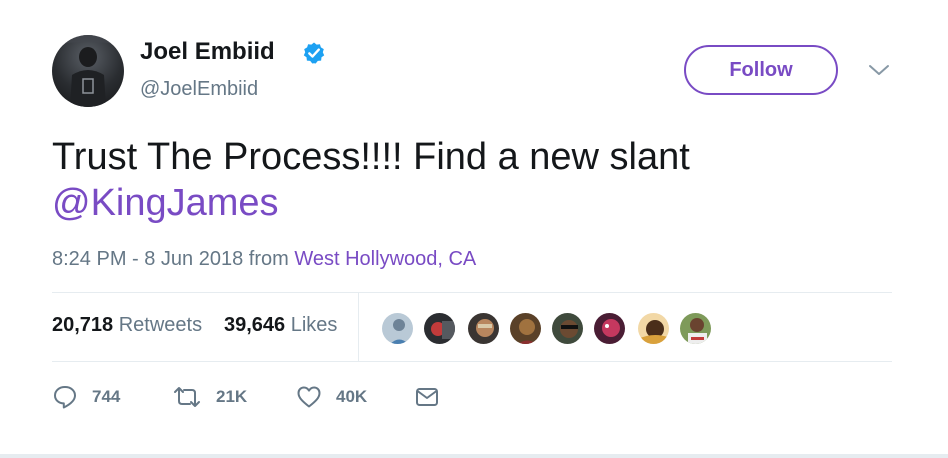 This screenshot has width=948, height=458. What do you see at coordinates (358, 327) in the screenshot?
I see `stats-separator` at bounding box center [358, 327].